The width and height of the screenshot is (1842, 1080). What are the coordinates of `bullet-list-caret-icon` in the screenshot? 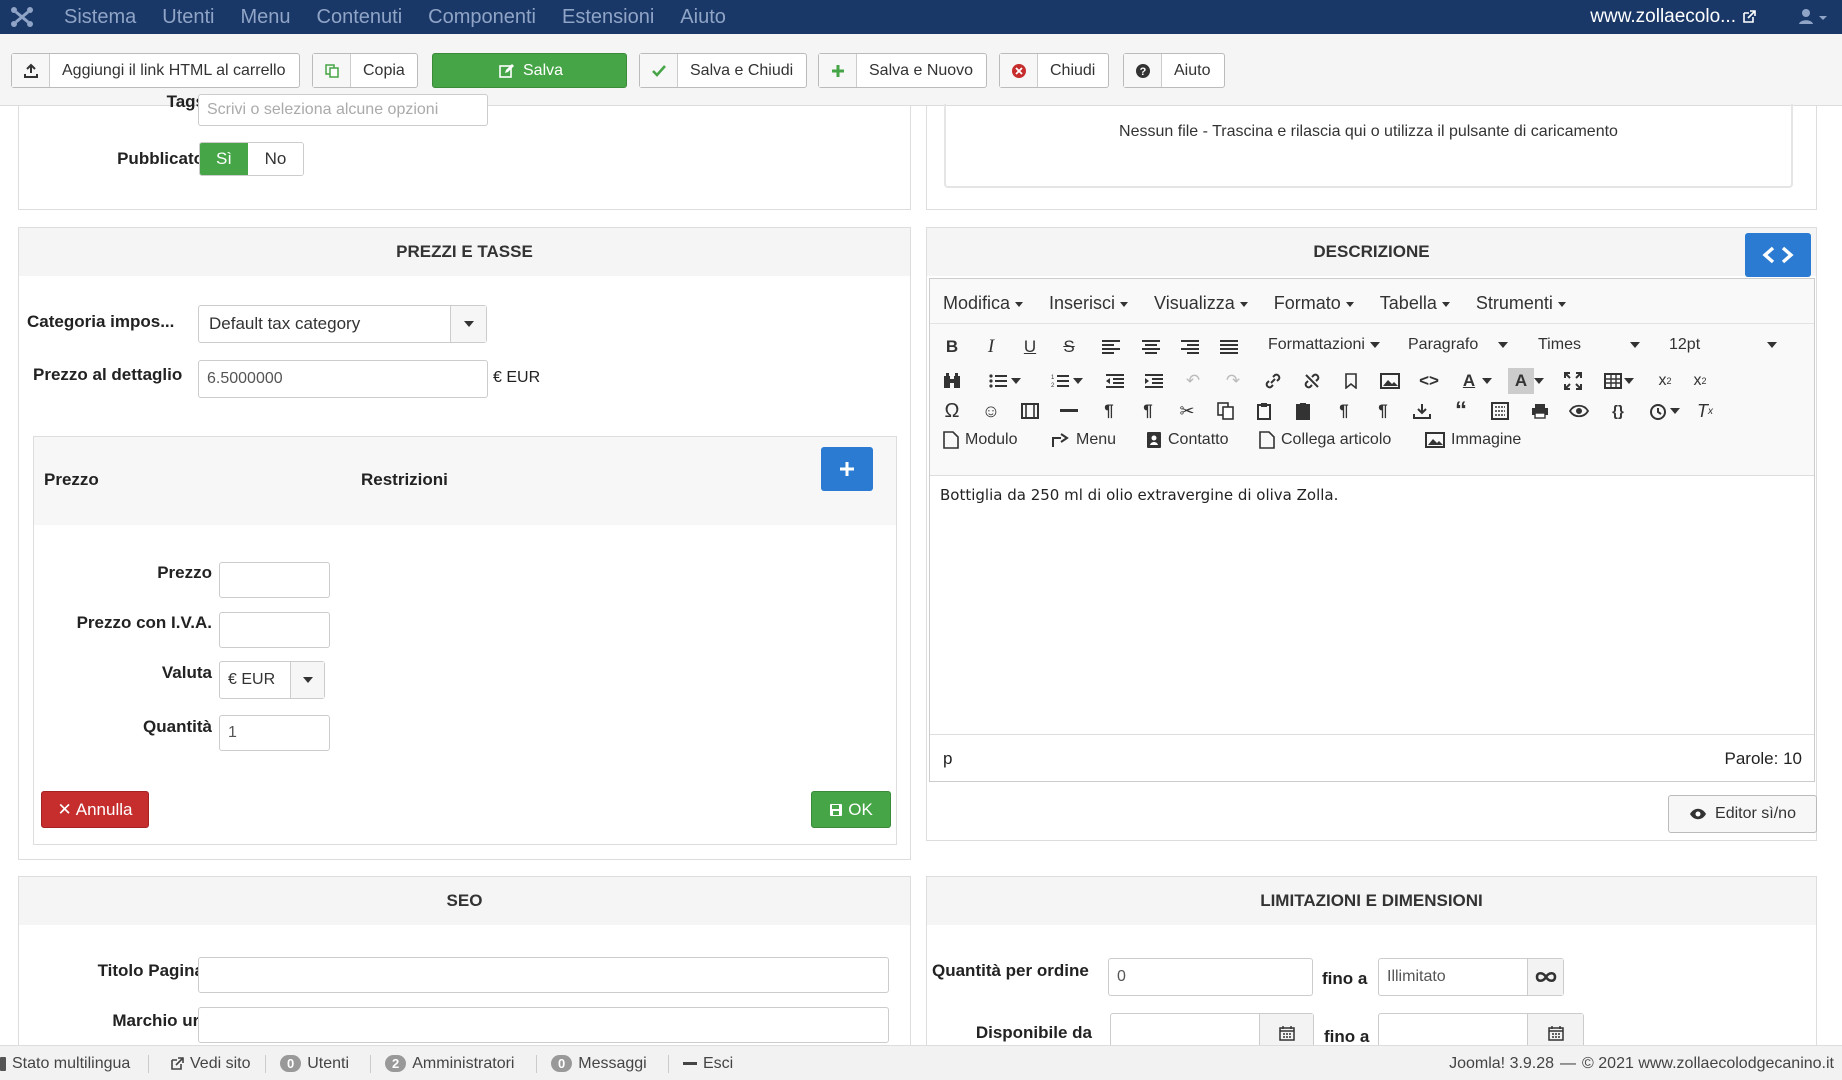 It's located at (1016, 381).